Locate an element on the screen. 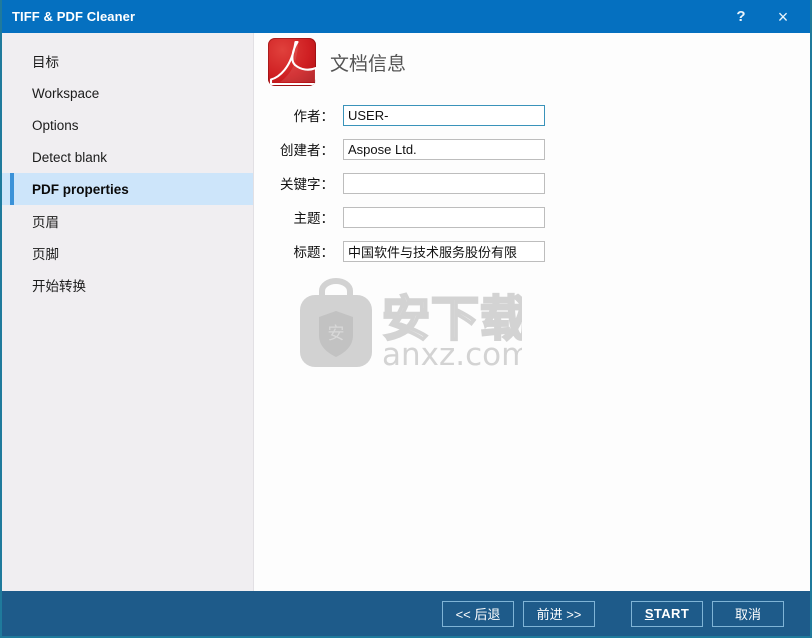  help-icon: ? is located at coordinates (741, 16).